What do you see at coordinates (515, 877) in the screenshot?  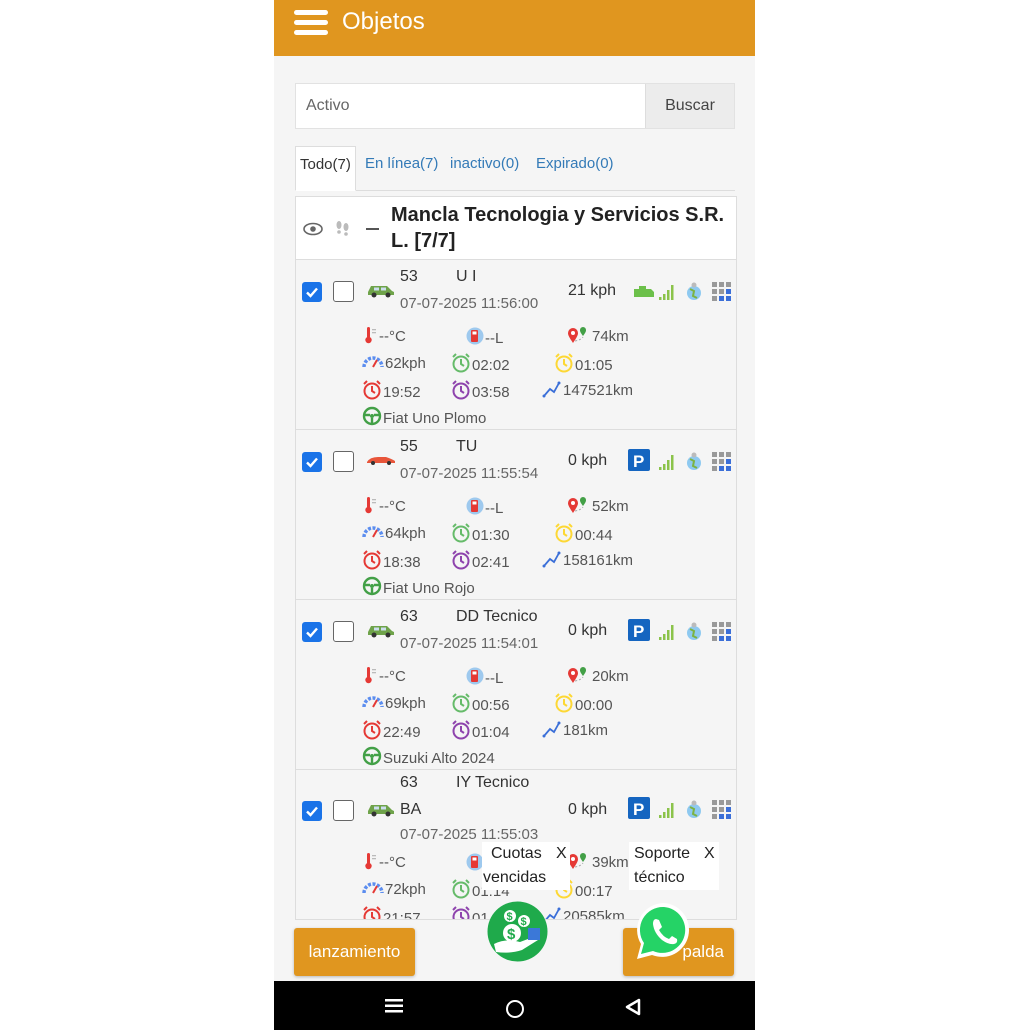 I see `overdue-fees-label-line2: vencidas` at bounding box center [515, 877].